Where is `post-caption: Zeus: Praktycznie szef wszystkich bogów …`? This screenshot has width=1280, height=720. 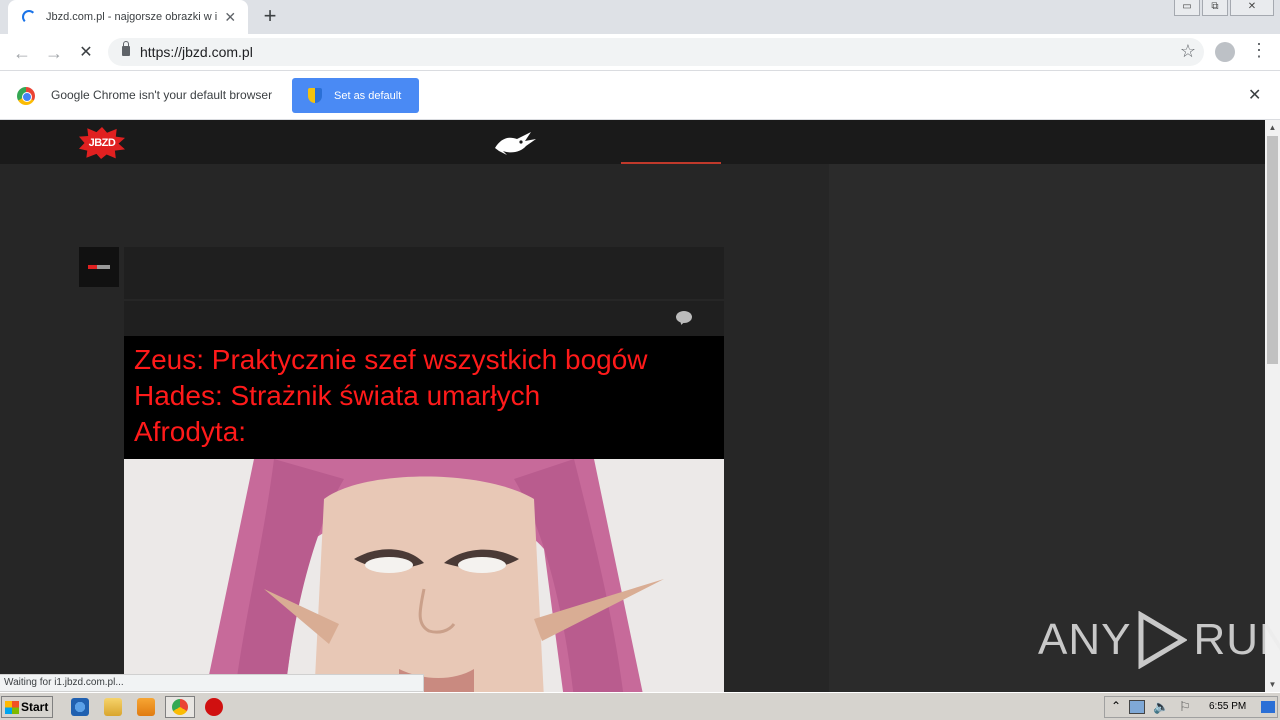
post-caption: Zeus: Praktycznie szef wszystkich bogów … is located at coordinates (424, 397).